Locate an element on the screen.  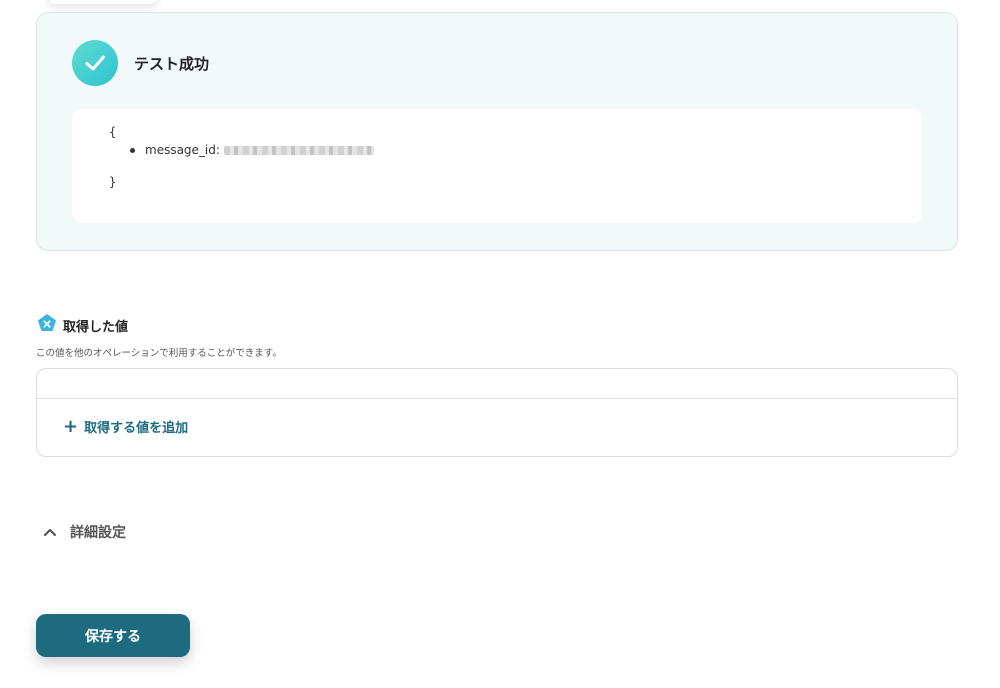
chevron-up-icon is located at coordinates (50, 532).